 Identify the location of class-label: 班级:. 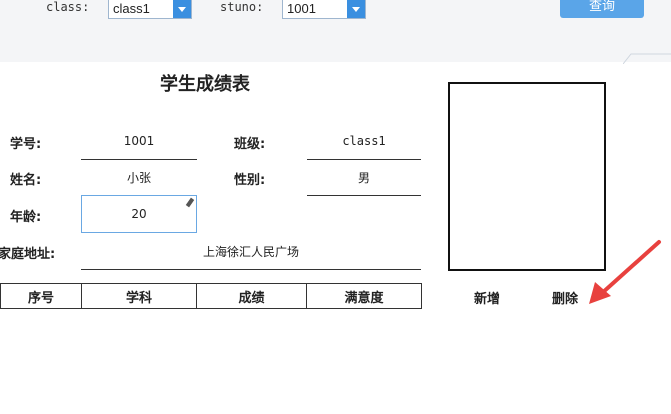
(250, 144).